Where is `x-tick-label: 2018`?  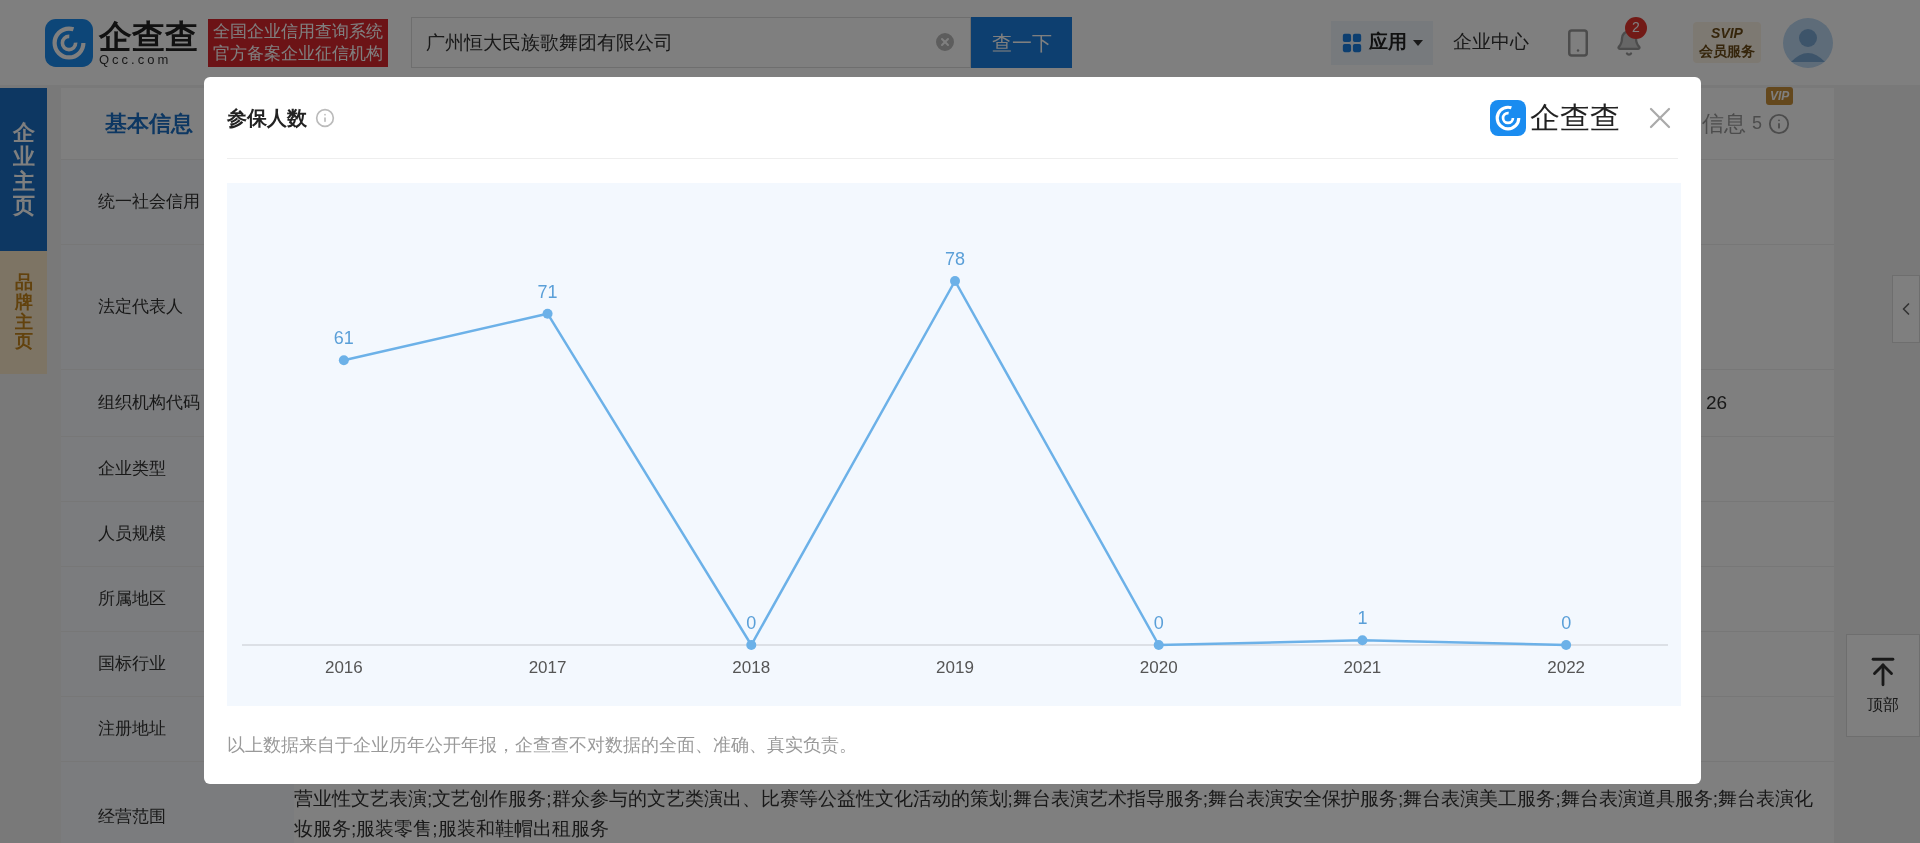 x-tick-label: 2018 is located at coordinates (751, 667).